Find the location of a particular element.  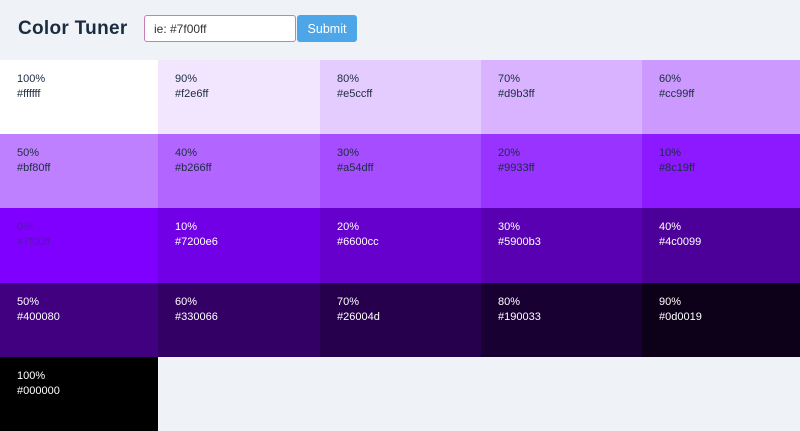

swatch-hex: #5900b3 is located at coordinates (519, 242).